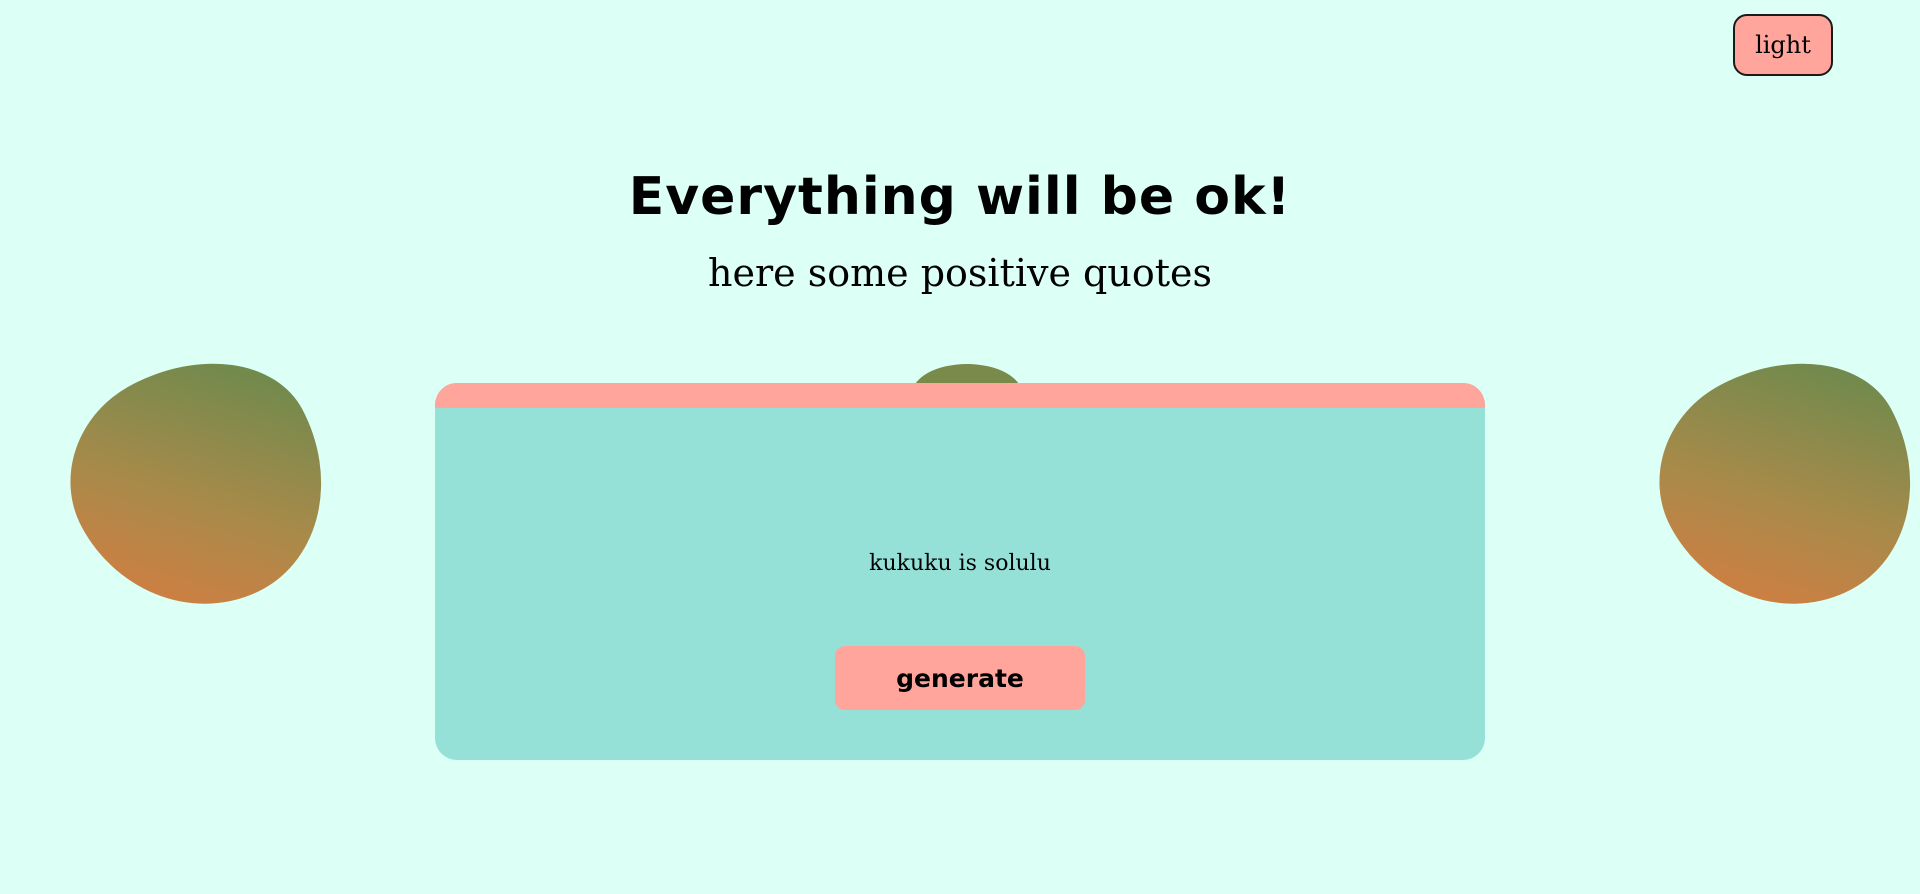 The image size is (1920, 894). Describe the element at coordinates (960, 563) in the screenshot. I see `quote-text: kukuku is solulu` at that location.